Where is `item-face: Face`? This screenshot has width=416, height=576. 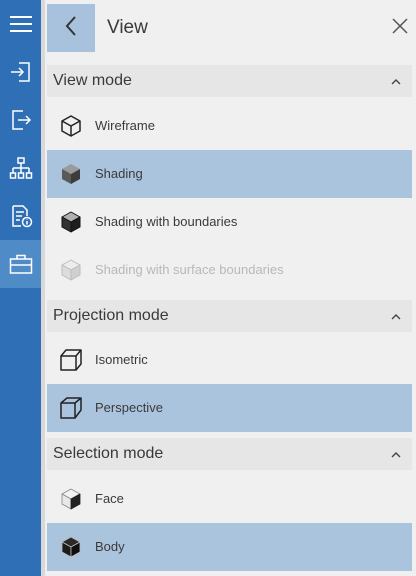
item-face: Face is located at coordinates (229, 499).